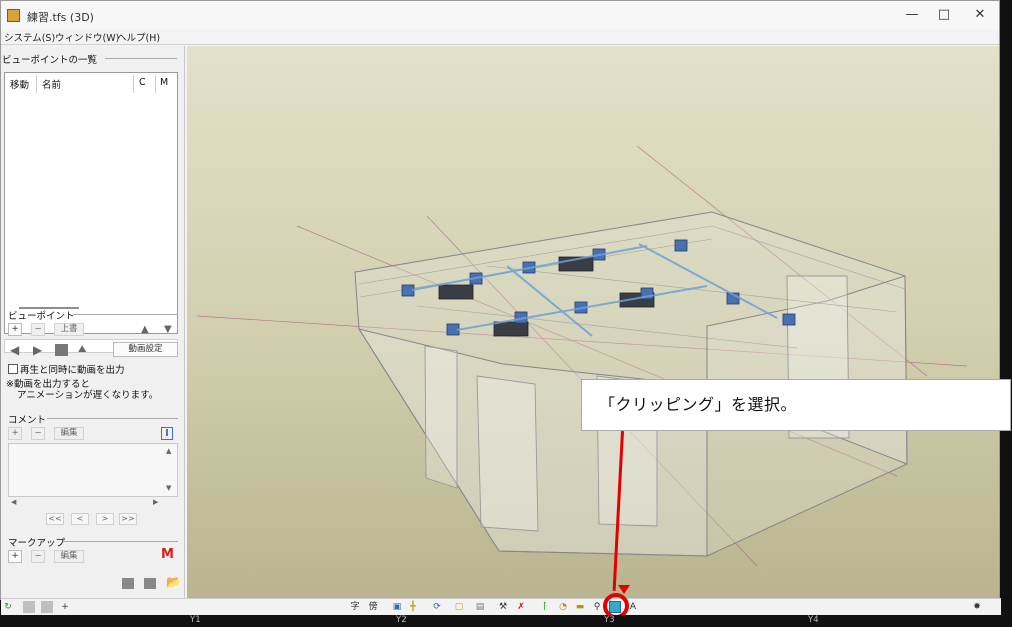 The width and height of the screenshot is (1012, 627). What do you see at coordinates (155, 502) in the screenshot?
I see `scroll-right-icon: ▶` at bounding box center [155, 502].